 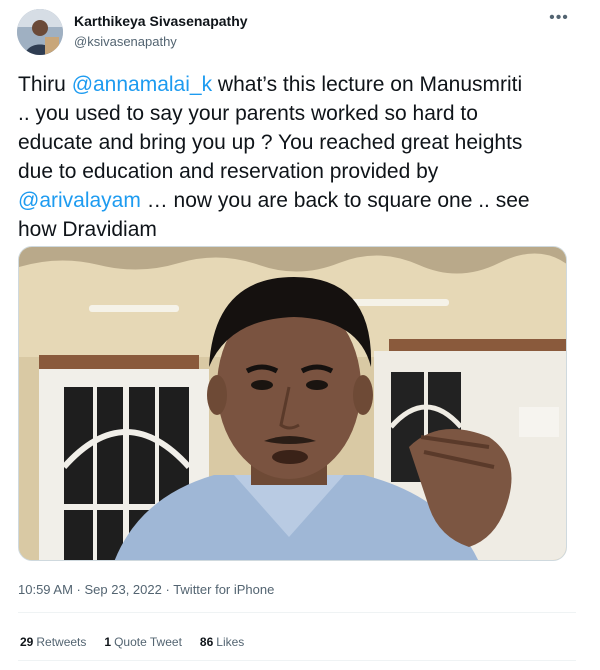 What do you see at coordinates (45, 589) in the screenshot?
I see `tweet-time: 10:59 AM` at bounding box center [45, 589].